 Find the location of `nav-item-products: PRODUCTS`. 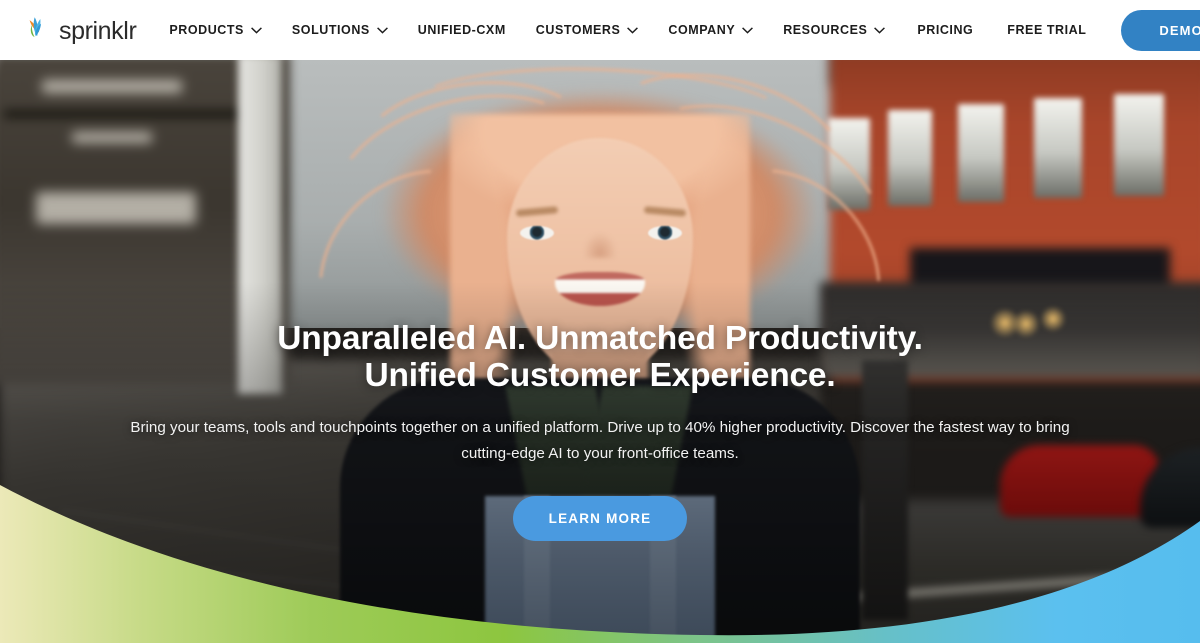

nav-item-products: PRODUCTS is located at coordinates (223, 30).